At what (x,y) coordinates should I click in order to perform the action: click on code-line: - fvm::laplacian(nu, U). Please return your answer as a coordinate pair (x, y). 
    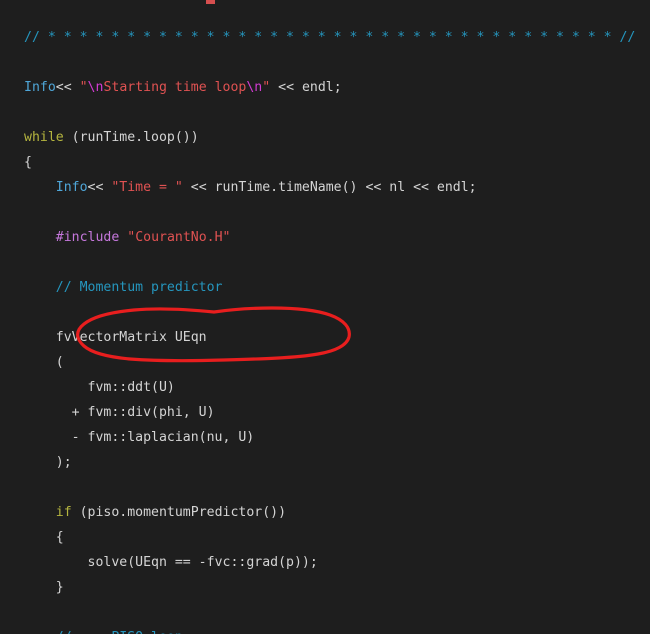
    Looking at the image, I should click on (325, 437).